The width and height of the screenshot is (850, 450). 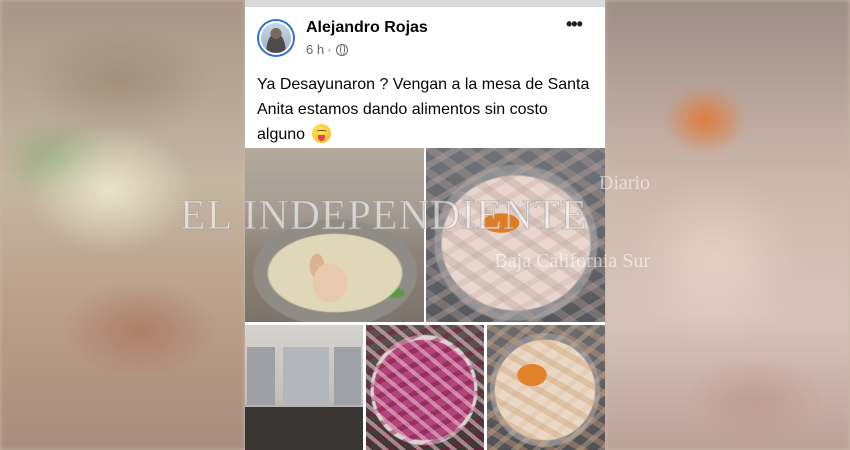 I want to click on photo-soup-pot, so click(x=334, y=235).